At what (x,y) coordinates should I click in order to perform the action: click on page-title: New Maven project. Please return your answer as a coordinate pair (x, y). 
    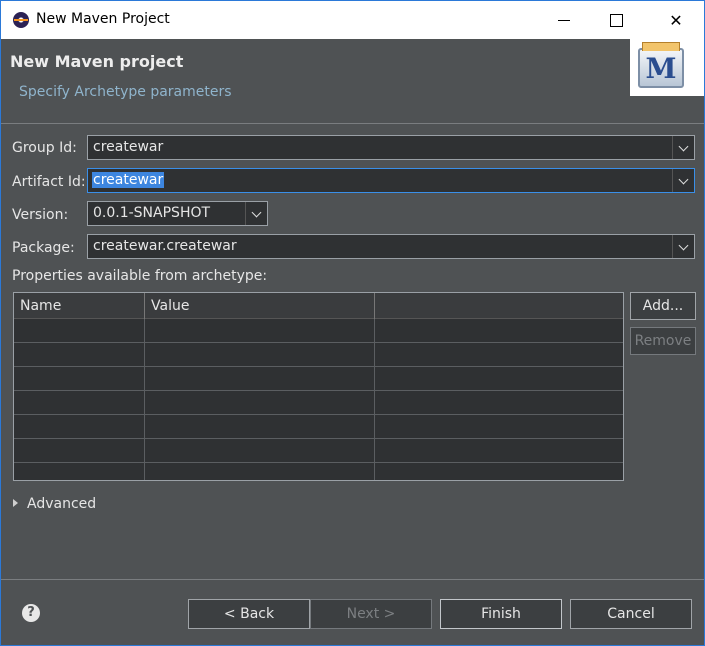
    Looking at the image, I should click on (97, 61).